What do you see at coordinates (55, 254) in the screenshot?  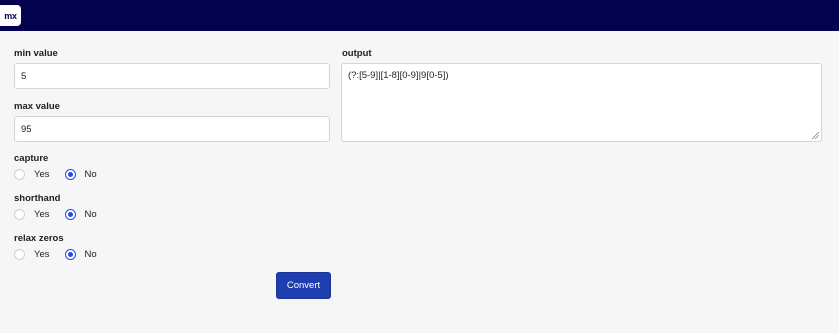 I see `relax-zeros-radio-group: Yes No` at bounding box center [55, 254].